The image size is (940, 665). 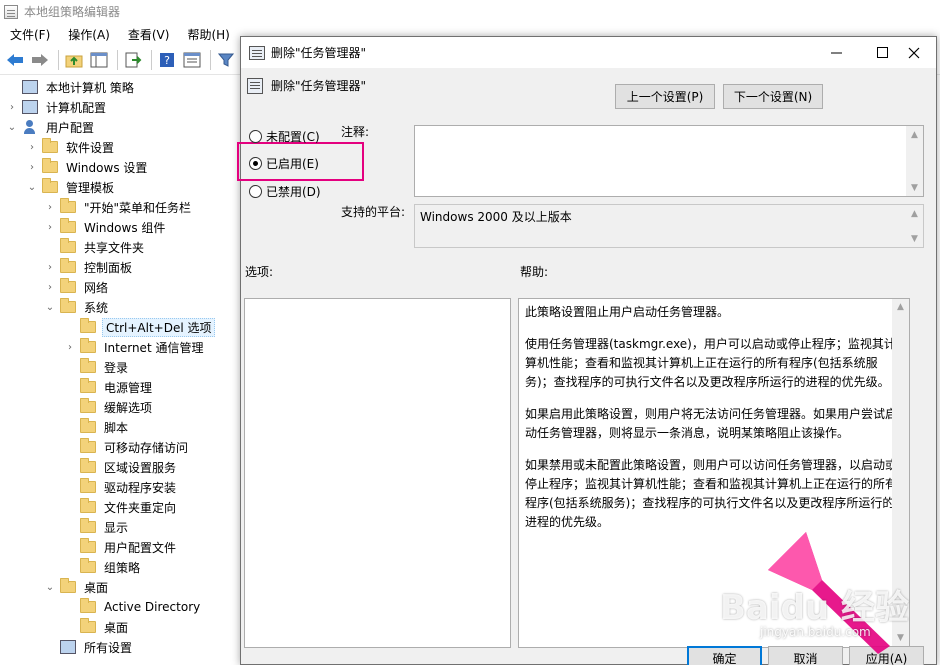 I want to click on tree-item: ⌄ 管理模板, so click(x=71, y=187).